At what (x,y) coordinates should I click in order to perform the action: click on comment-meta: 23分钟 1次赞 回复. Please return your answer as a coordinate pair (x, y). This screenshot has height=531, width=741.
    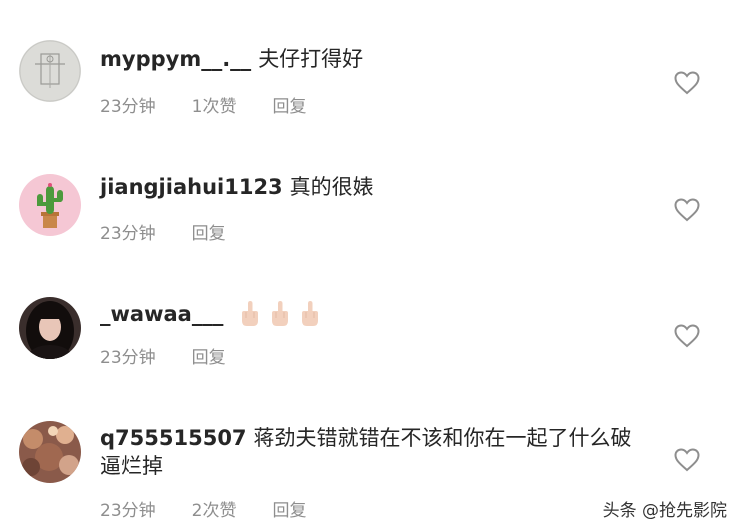
    Looking at the image, I should click on (203, 104).